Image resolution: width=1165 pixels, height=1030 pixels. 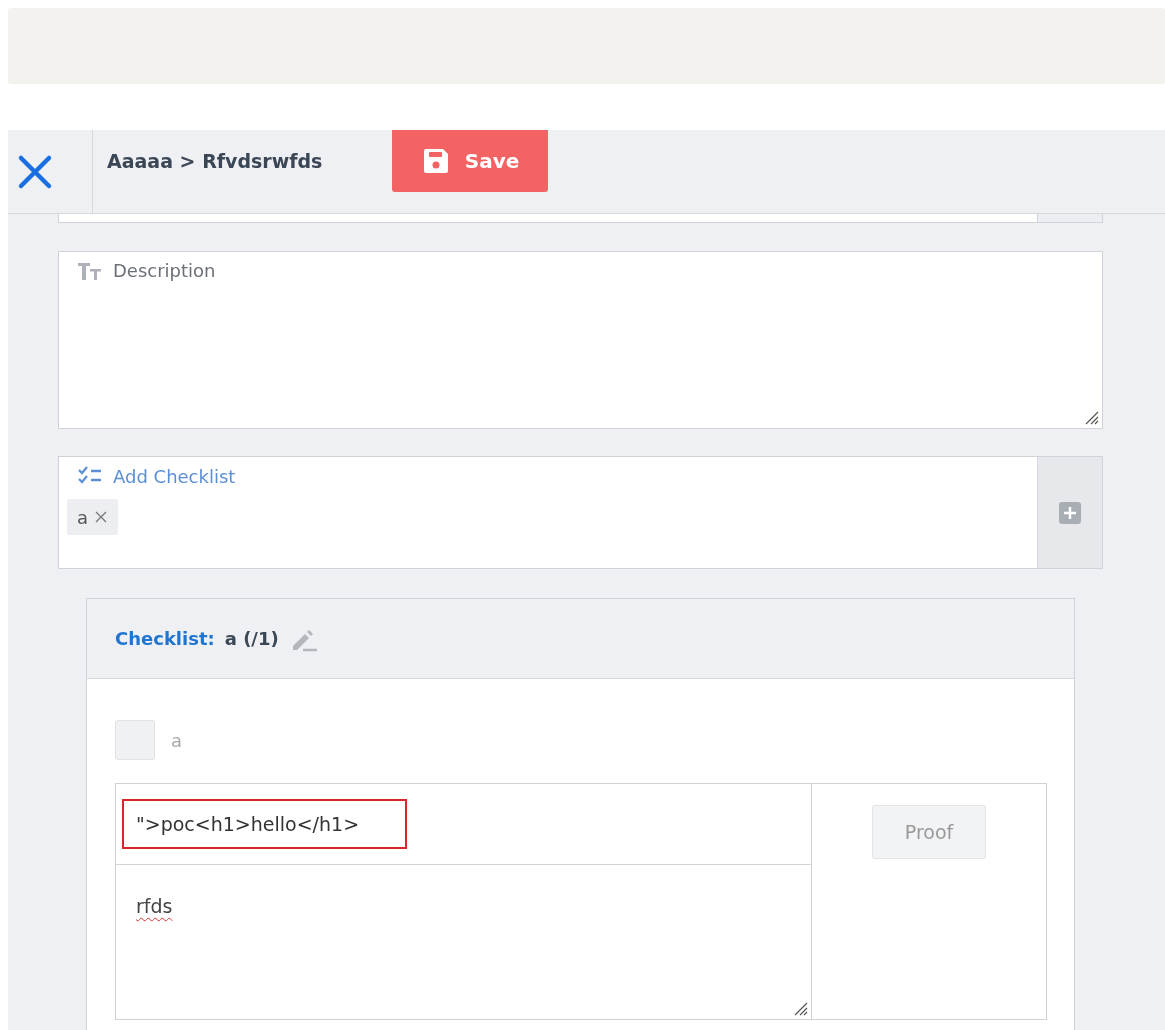 What do you see at coordinates (463, 942) in the screenshot?
I see `body-field: rfds` at bounding box center [463, 942].